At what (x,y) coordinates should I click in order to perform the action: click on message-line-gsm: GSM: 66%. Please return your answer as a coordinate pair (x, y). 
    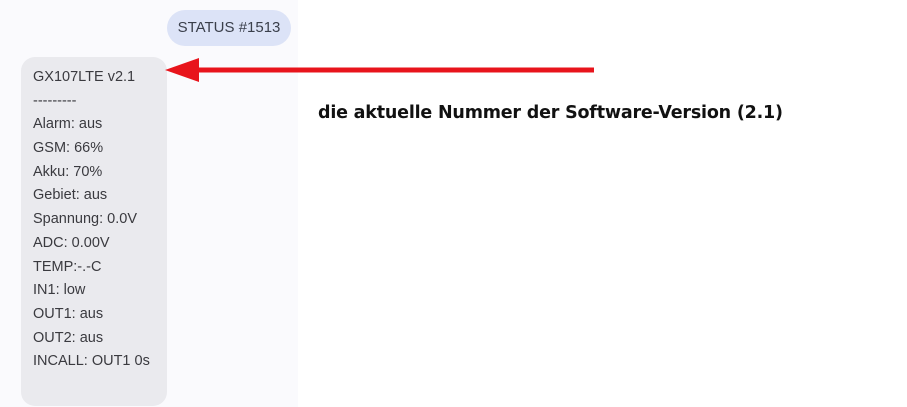
    Looking at the image, I should click on (68, 148).